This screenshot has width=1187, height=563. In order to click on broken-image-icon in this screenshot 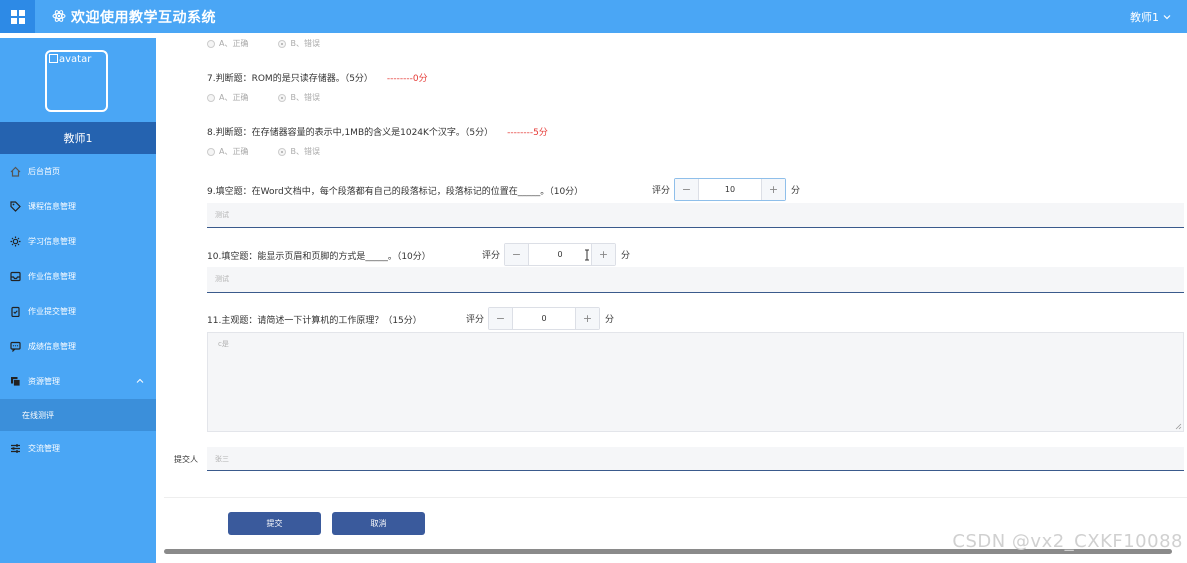, I will do `click(53, 58)`.